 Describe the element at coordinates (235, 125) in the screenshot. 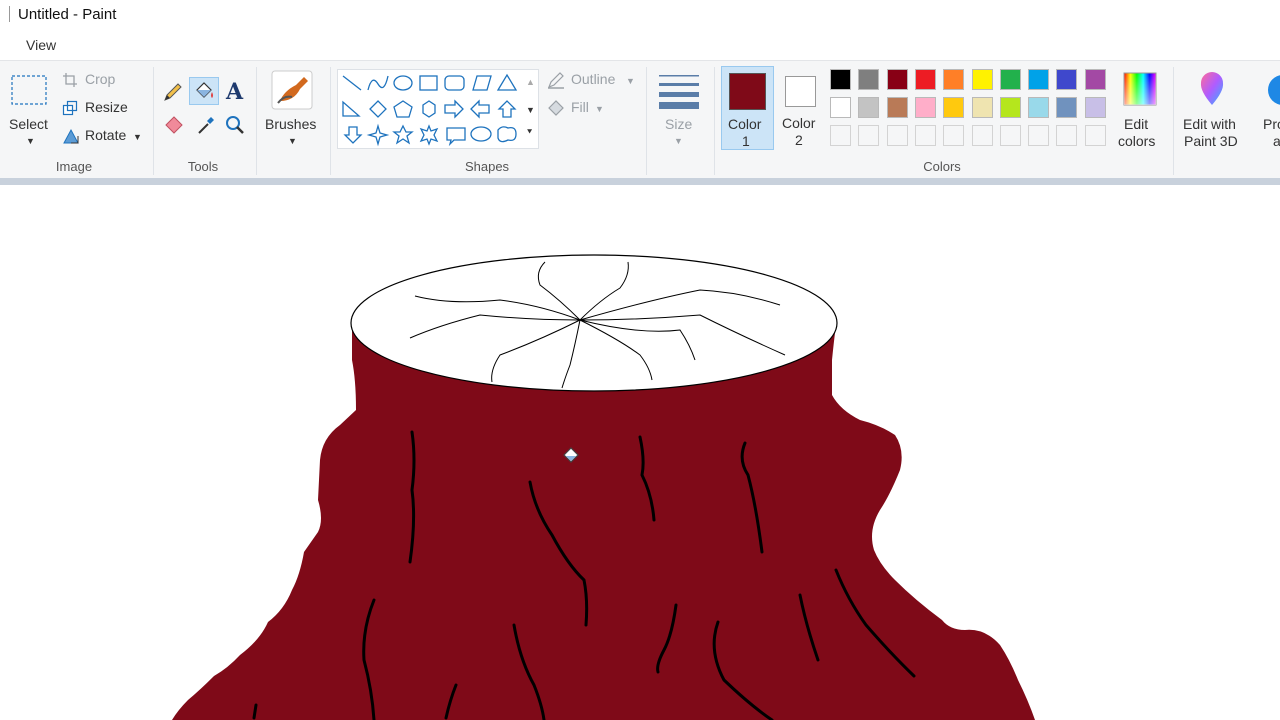

I see `magnifier-icon` at that location.